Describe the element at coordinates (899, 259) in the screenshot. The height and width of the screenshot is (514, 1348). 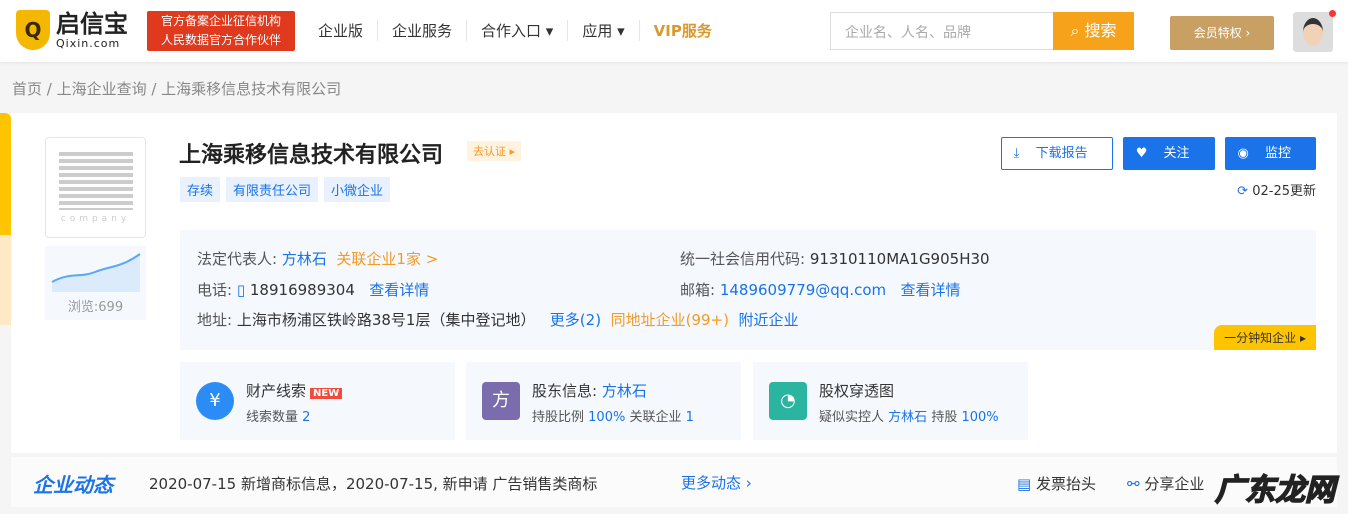
I see `credit-code: 91310110MA1G905H30` at that location.